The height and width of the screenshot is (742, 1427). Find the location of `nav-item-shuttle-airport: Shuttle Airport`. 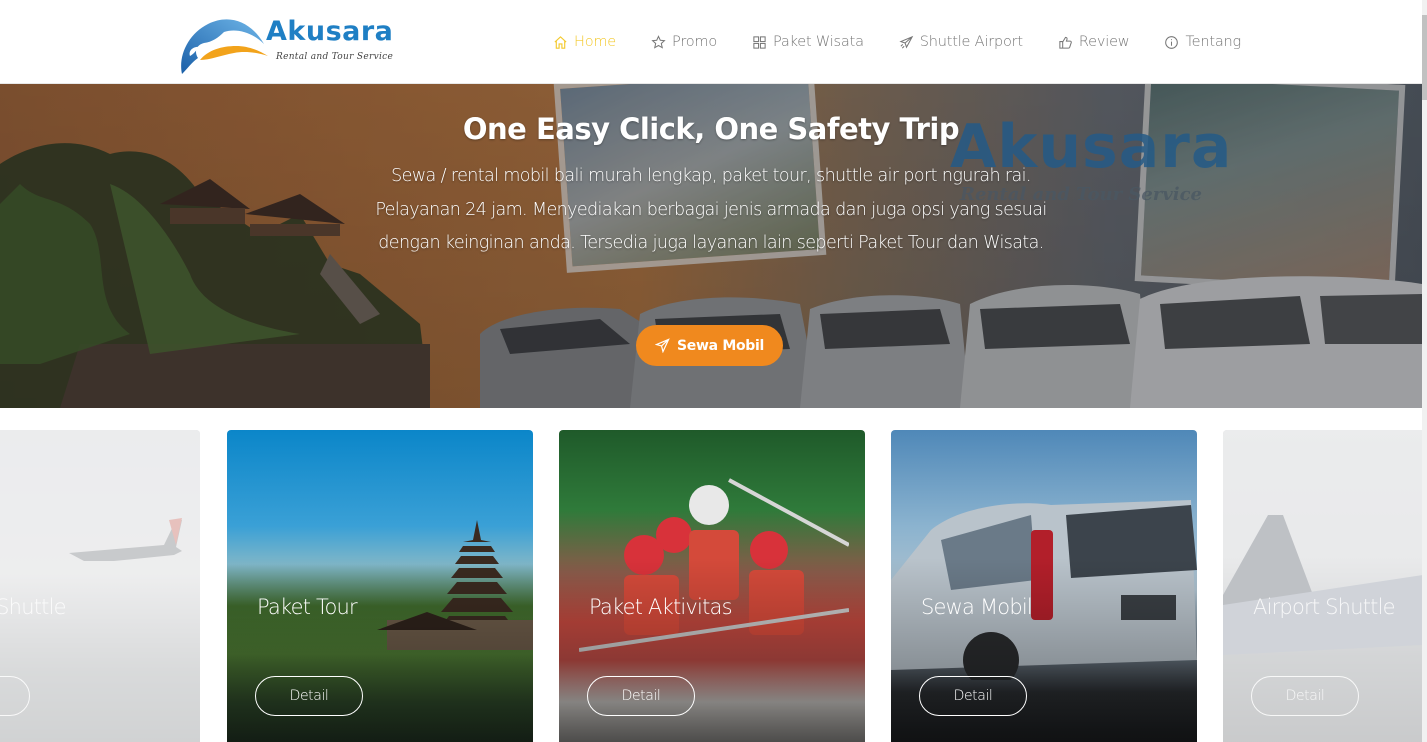

nav-item-shuttle-airport: Shuttle Airport is located at coordinates (961, 42).